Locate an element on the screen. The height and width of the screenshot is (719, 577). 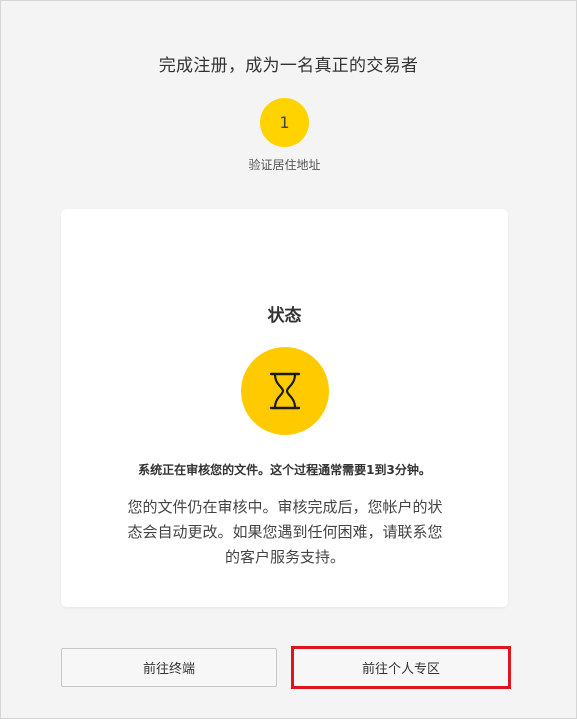
page-title: 完成注册，成为一名真正的交易者 is located at coordinates (288, 66).